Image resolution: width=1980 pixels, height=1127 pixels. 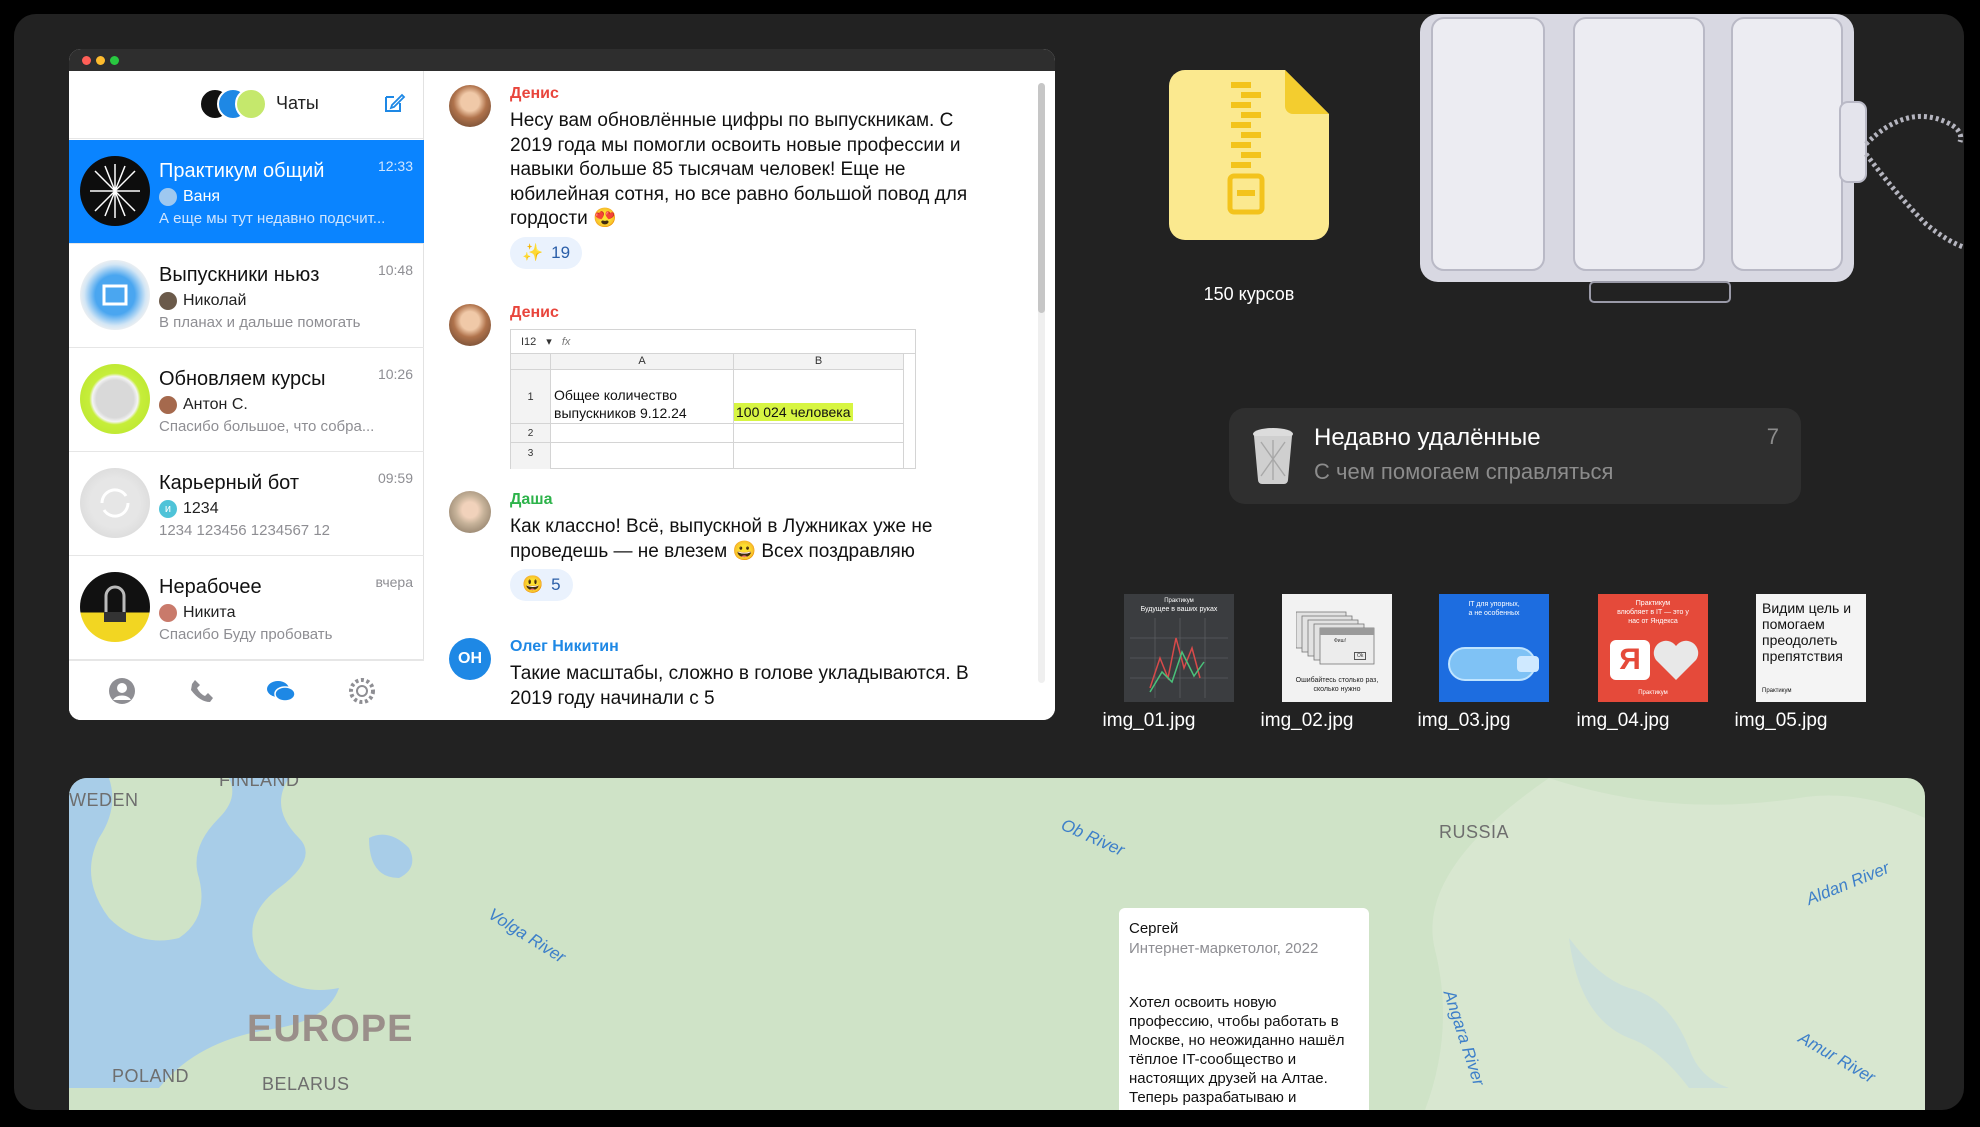 What do you see at coordinates (1224, 948) in the screenshot?
I see `review-role: Интернет-маркетолог, 2022` at bounding box center [1224, 948].